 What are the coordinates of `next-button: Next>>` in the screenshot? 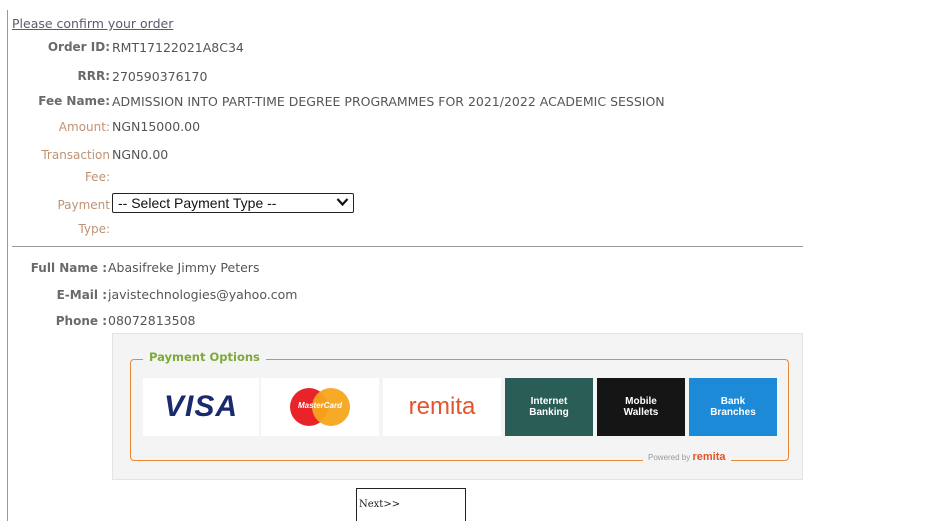 It's located at (411, 504).